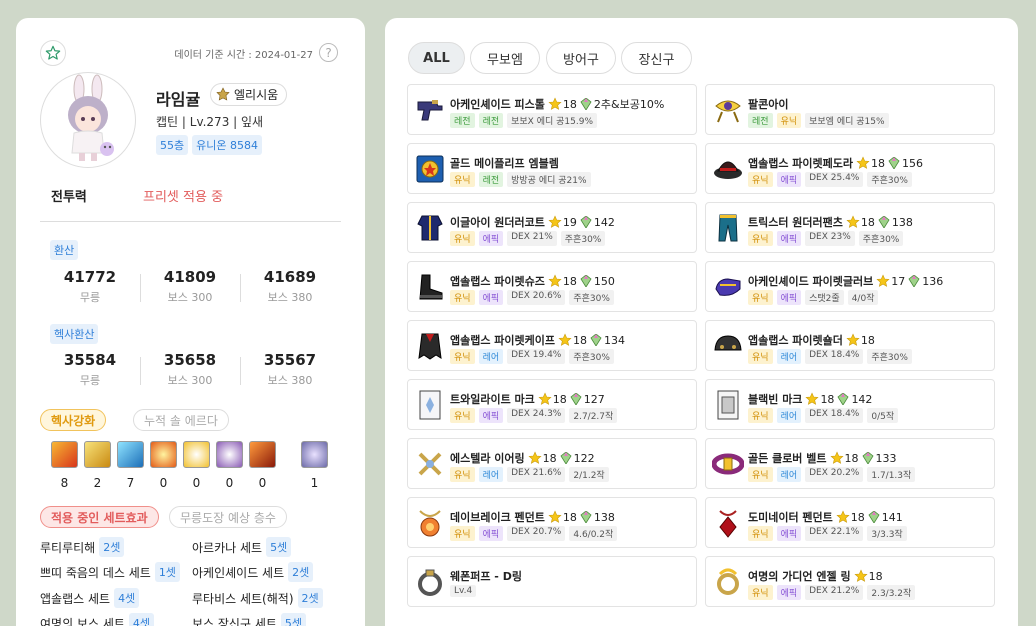  Describe the element at coordinates (53, 53) in the screenshot. I see `favorite-button` at that location.